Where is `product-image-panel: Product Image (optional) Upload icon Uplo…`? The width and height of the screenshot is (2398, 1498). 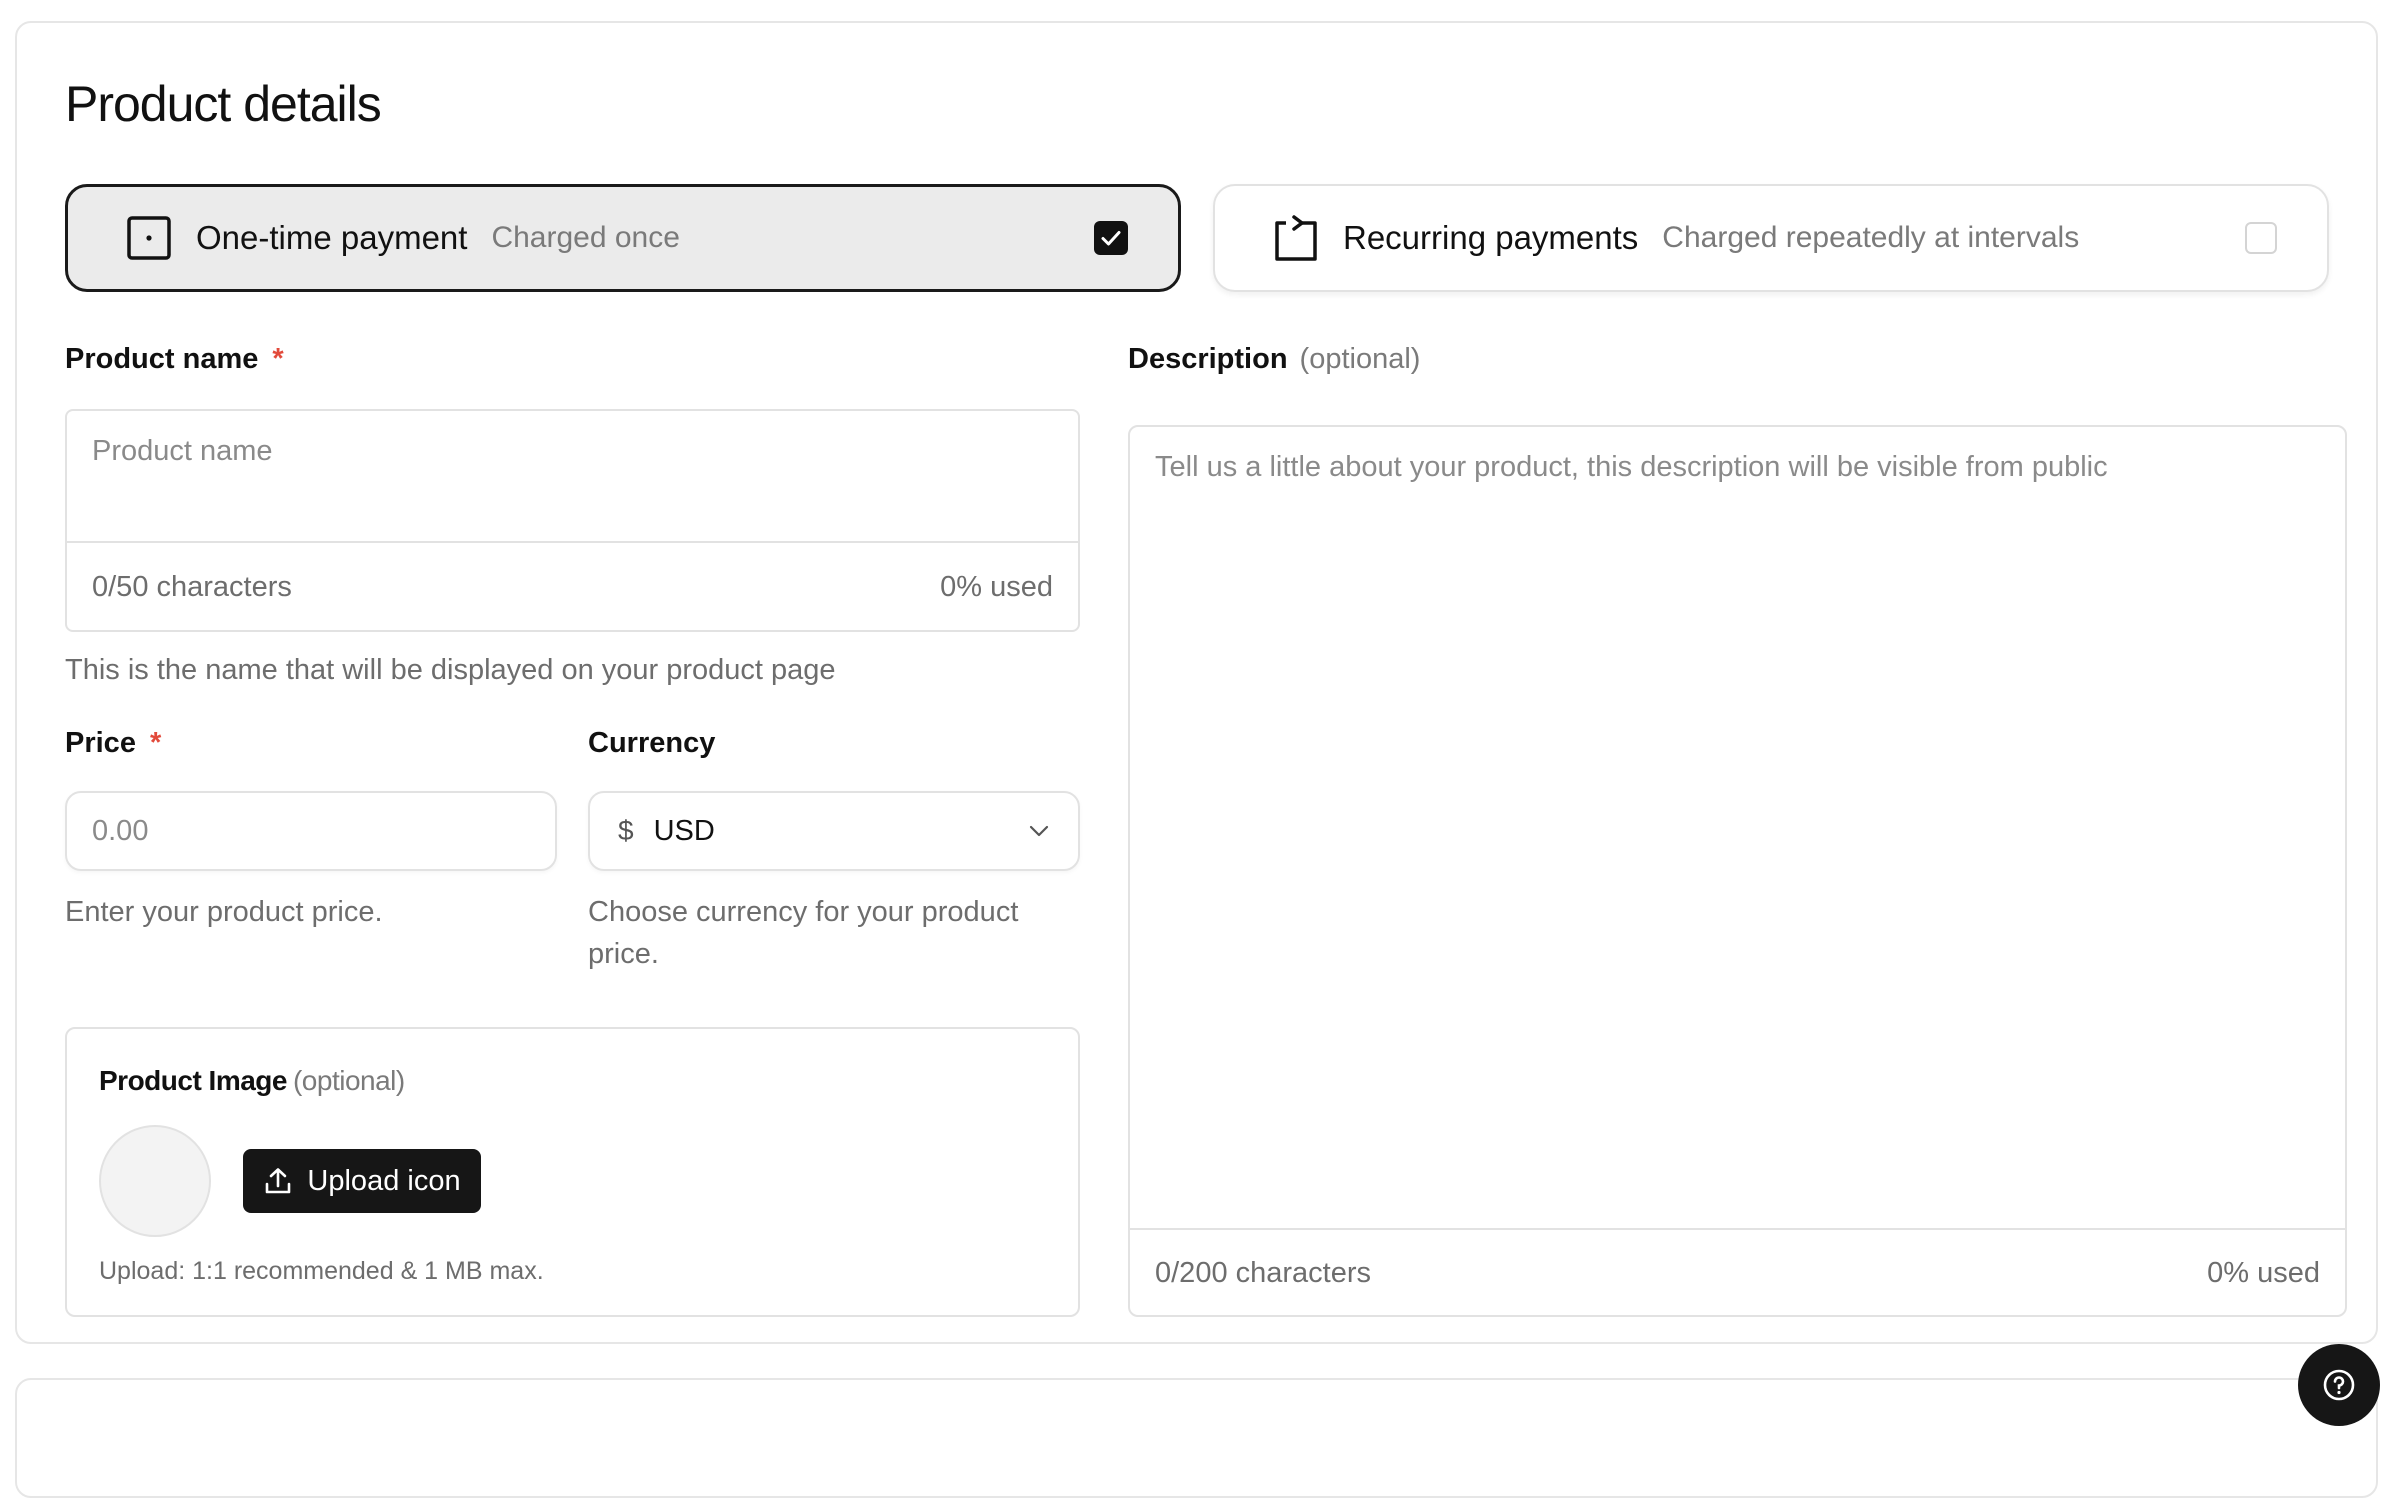 product-image-panel: Product Image (optional) Upload icon Uplo… is located at coordinates (572, 1172).